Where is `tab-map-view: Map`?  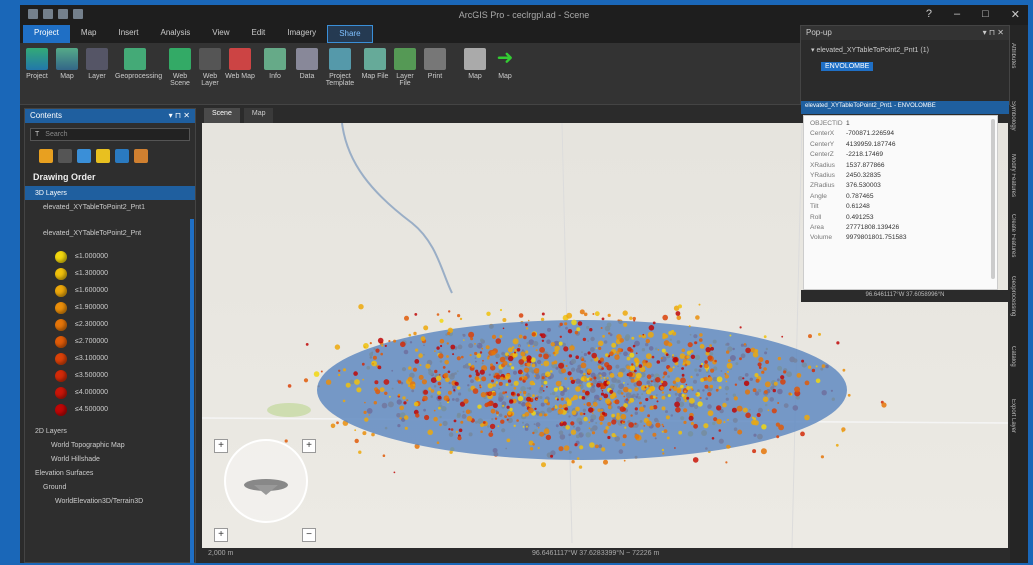
tab-map-view: Map is located at coordinates (258, 115).